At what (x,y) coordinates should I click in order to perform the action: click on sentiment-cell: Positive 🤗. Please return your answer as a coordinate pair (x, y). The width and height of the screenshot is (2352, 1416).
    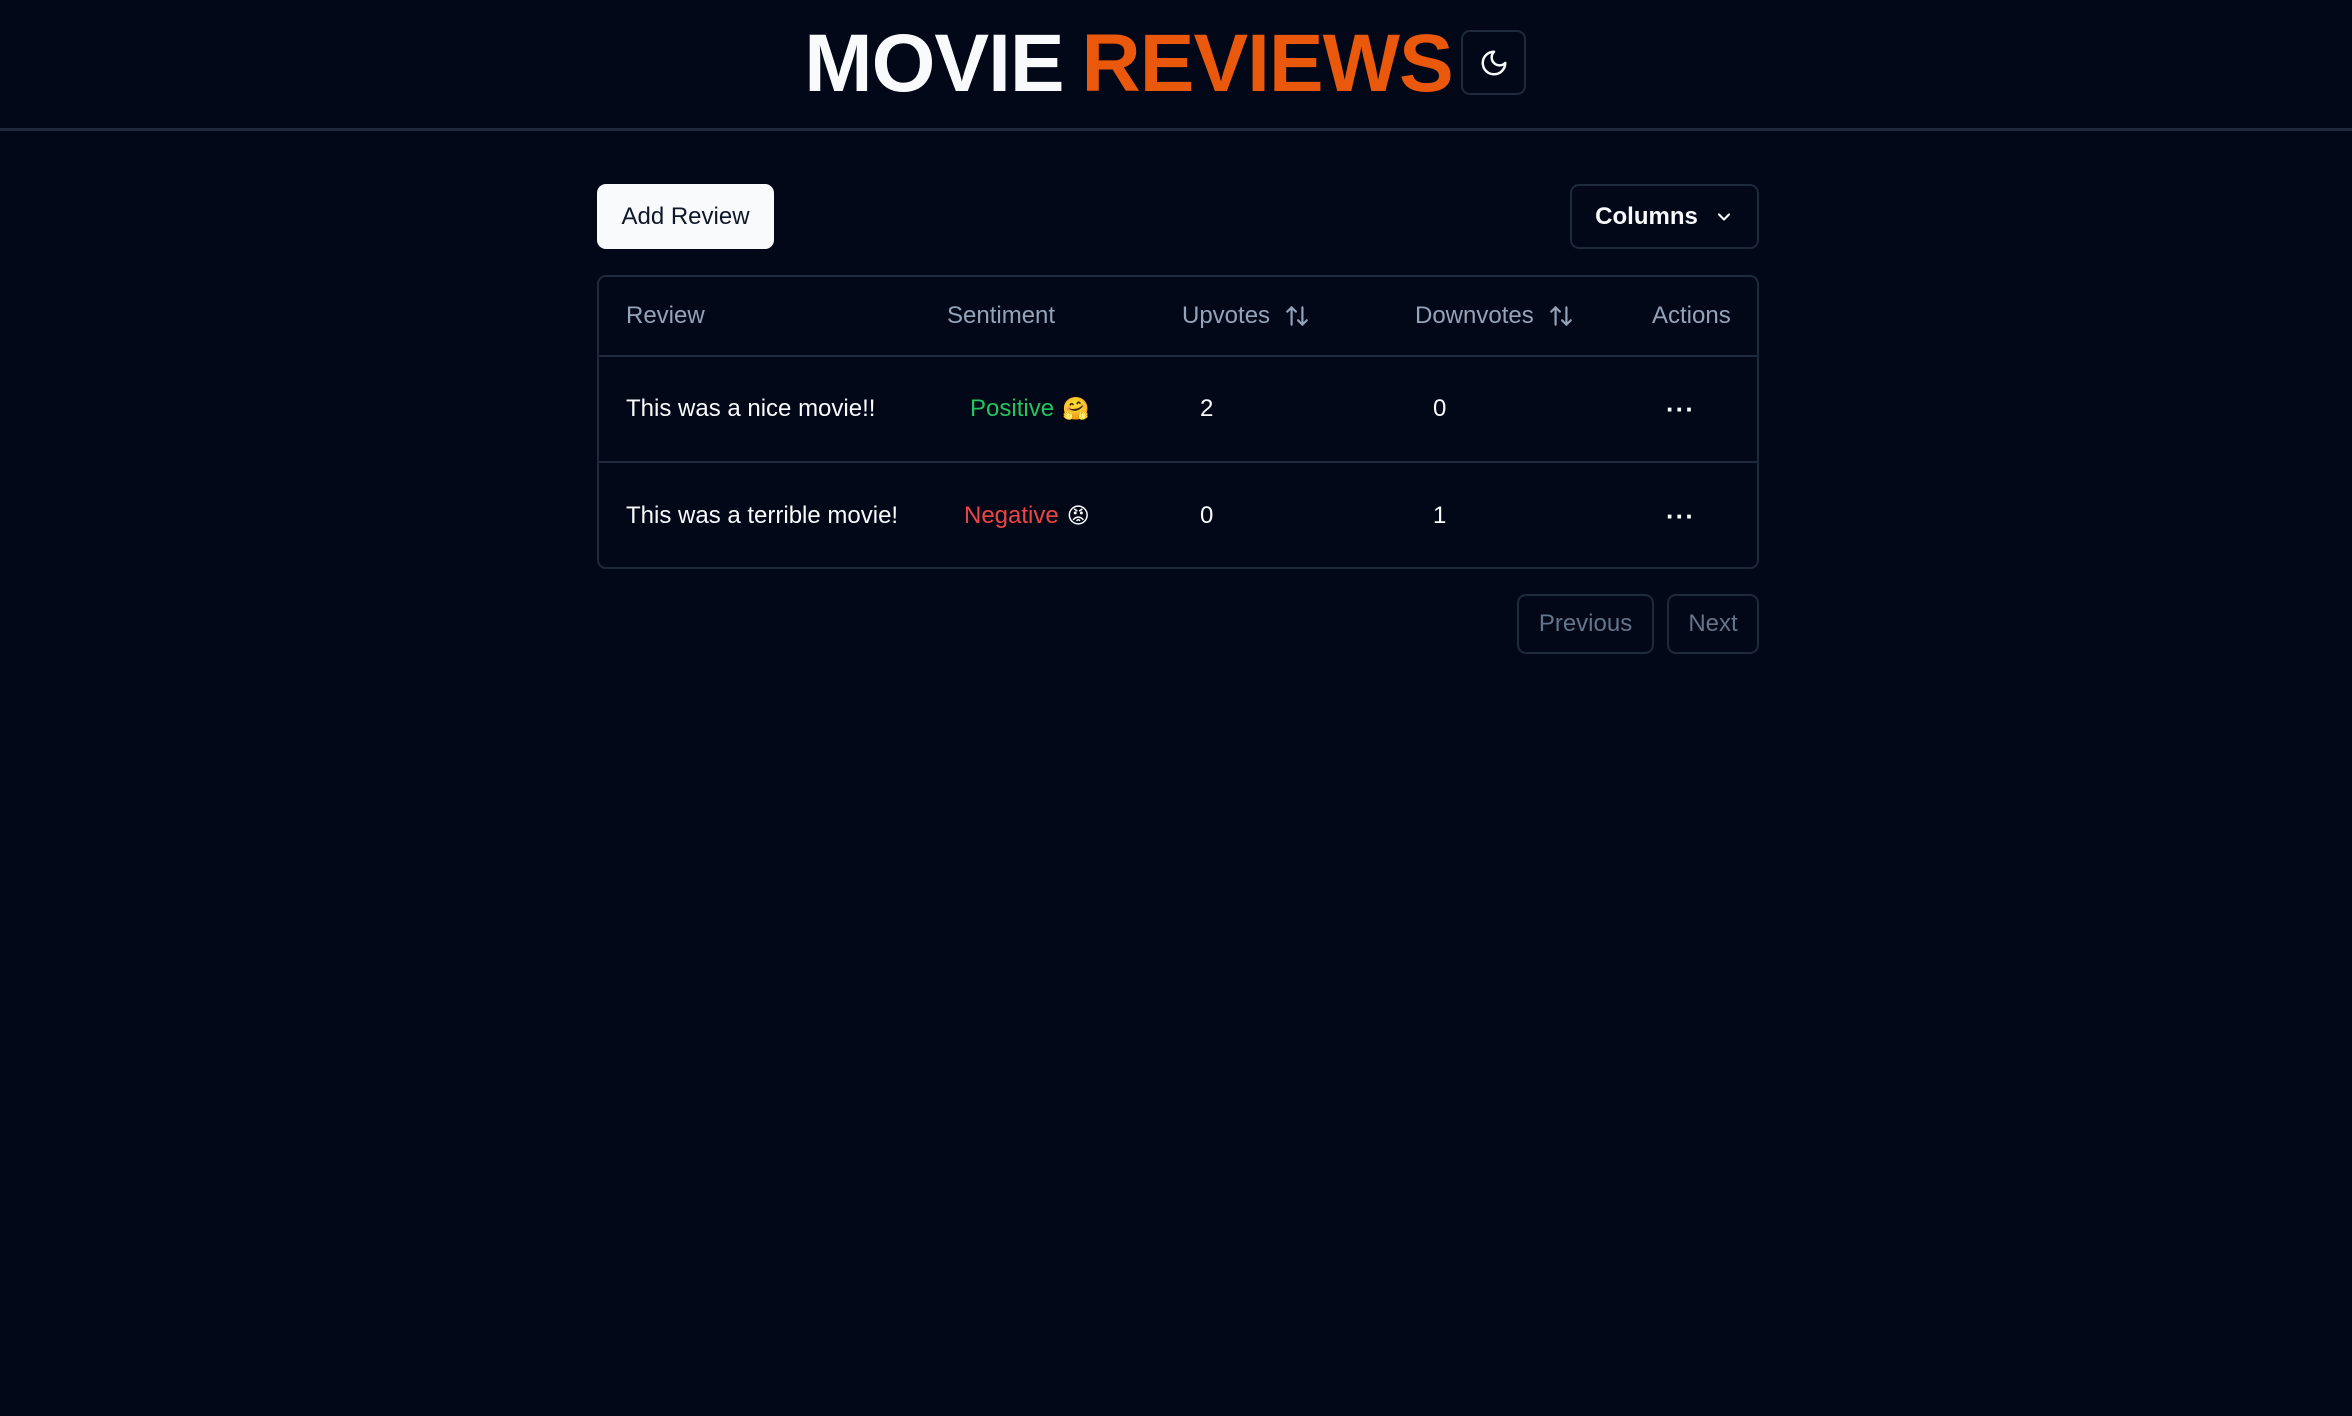
    Looking at the image, I should click on (1029, 409).